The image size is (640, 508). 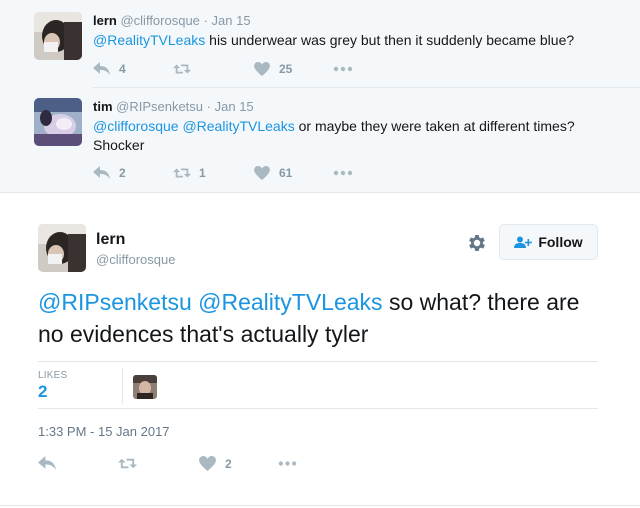 What do you see at coordinates (133, 173) in the screenshot?
I see `reply-button: 2` at bounding box center [133, 173].